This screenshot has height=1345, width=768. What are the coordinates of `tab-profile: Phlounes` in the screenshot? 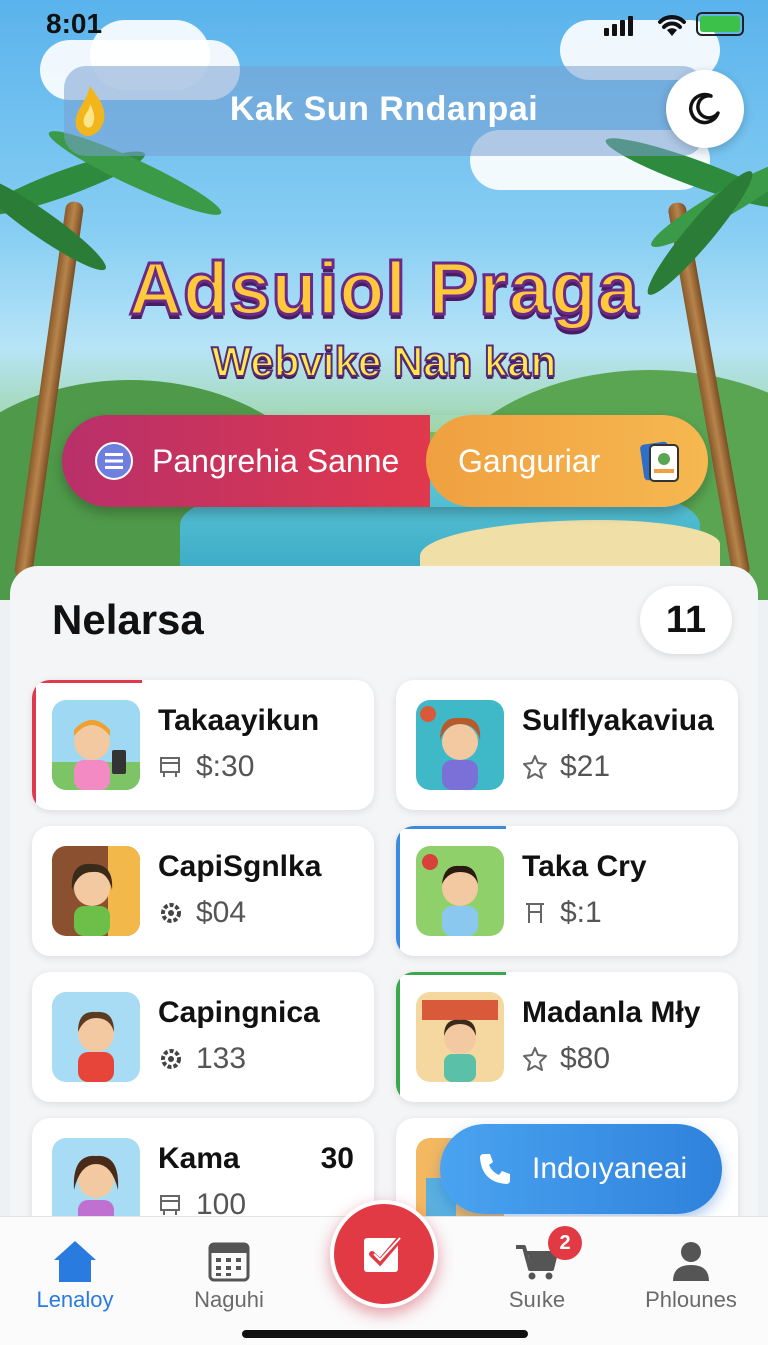 It's located at (691, 1274).